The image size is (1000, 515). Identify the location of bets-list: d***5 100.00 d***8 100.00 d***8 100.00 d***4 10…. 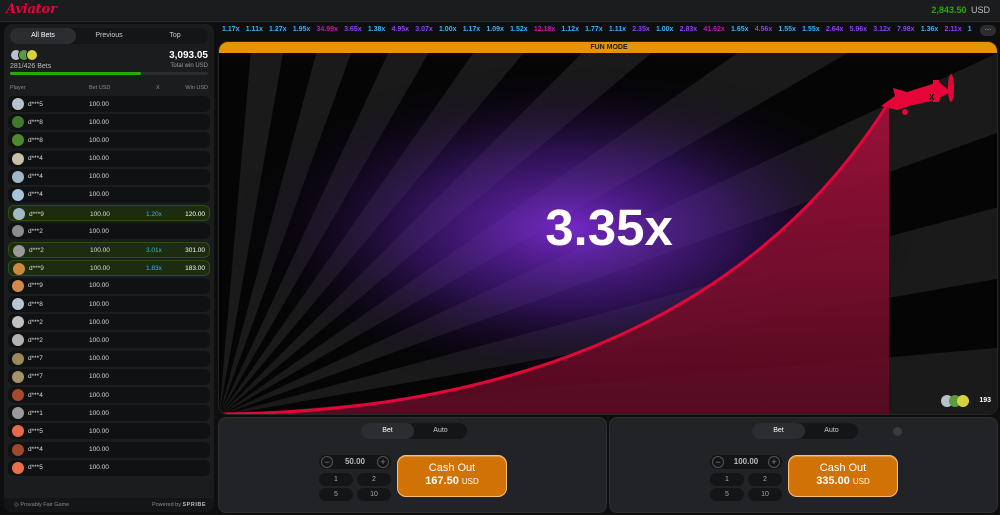
(109, 287).